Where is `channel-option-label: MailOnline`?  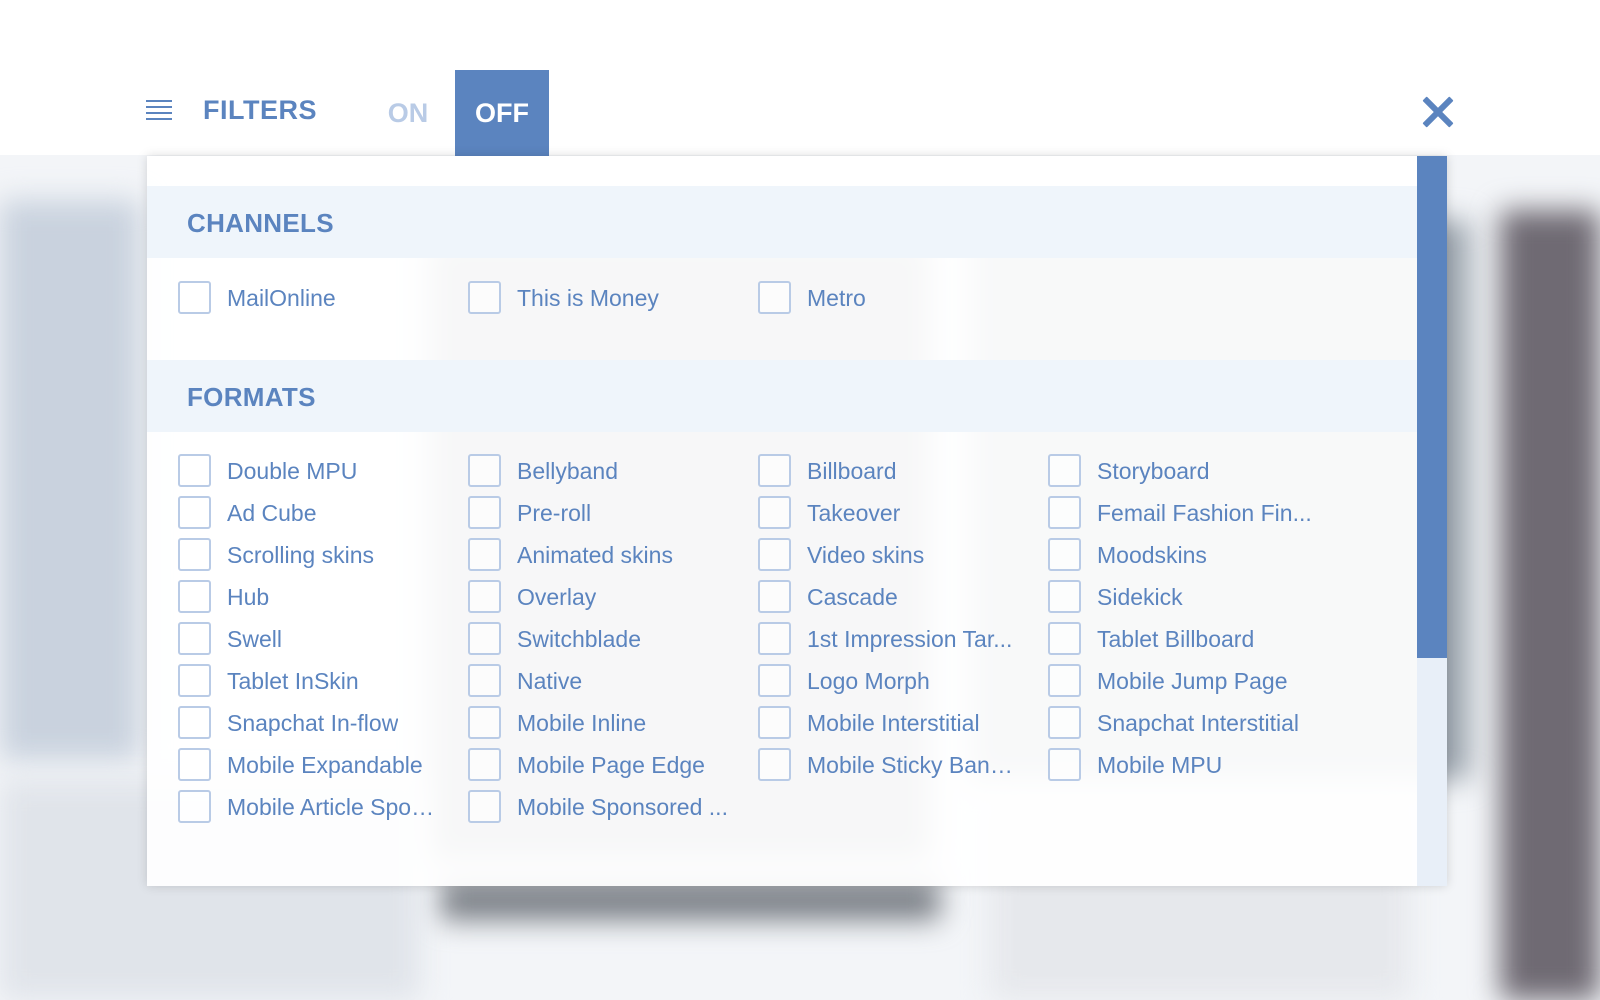 channel-option-label: MailOnline is located at coordinates (281, 298).